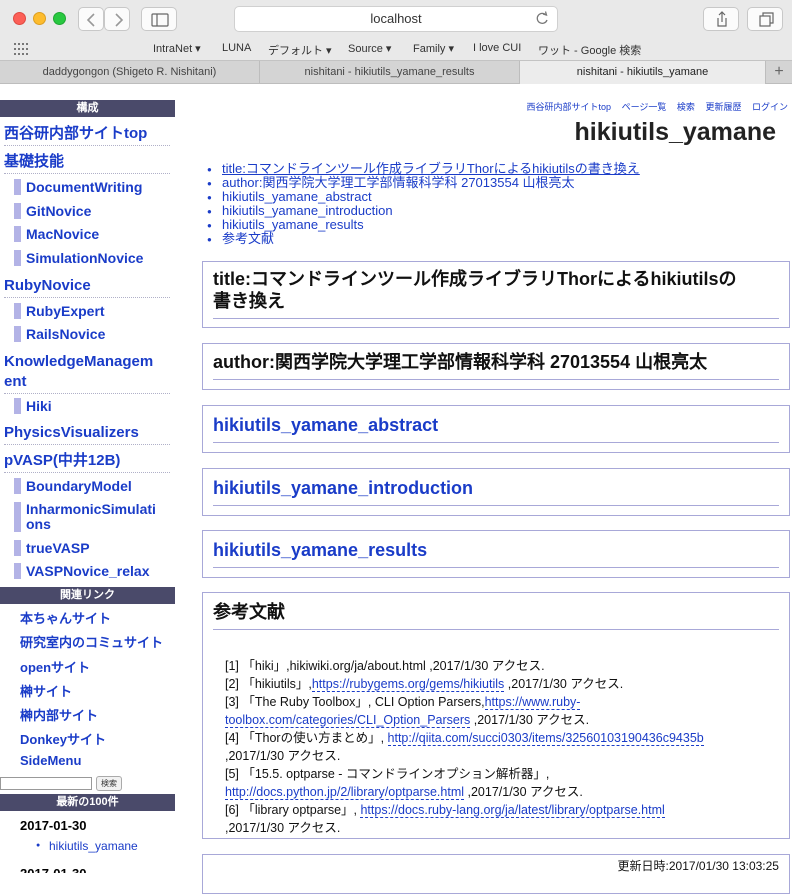 This screenshot has width=792, height=894. What do you see at coordinates (46, 783) in the screenshot?
I see `sidebar-search-input` at bounding box center [46, 783].